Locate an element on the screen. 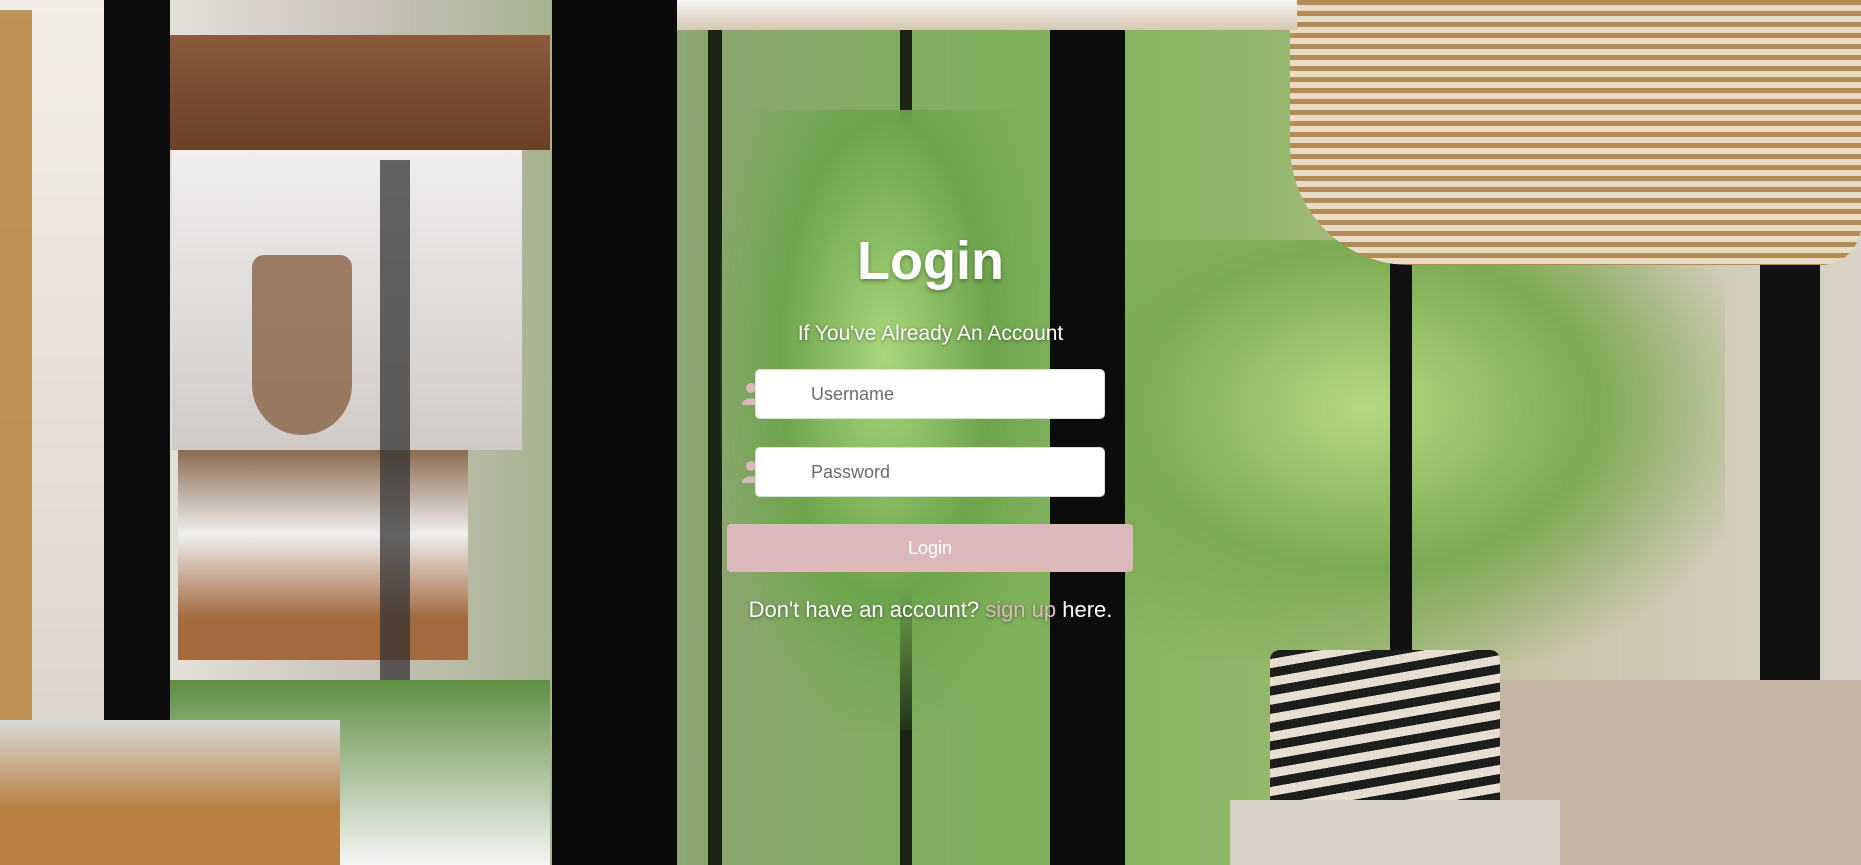 This screenshot has height=865, width=1861. signup-suffix: here. is located at coordinates (1084, 609).